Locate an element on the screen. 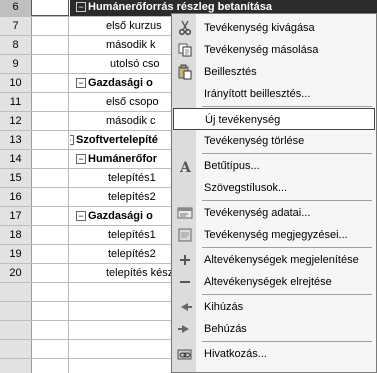 The width and height of the screenshot is (377, 373). menu-item-label: Beillesztés is located at coordinates (230, 72).